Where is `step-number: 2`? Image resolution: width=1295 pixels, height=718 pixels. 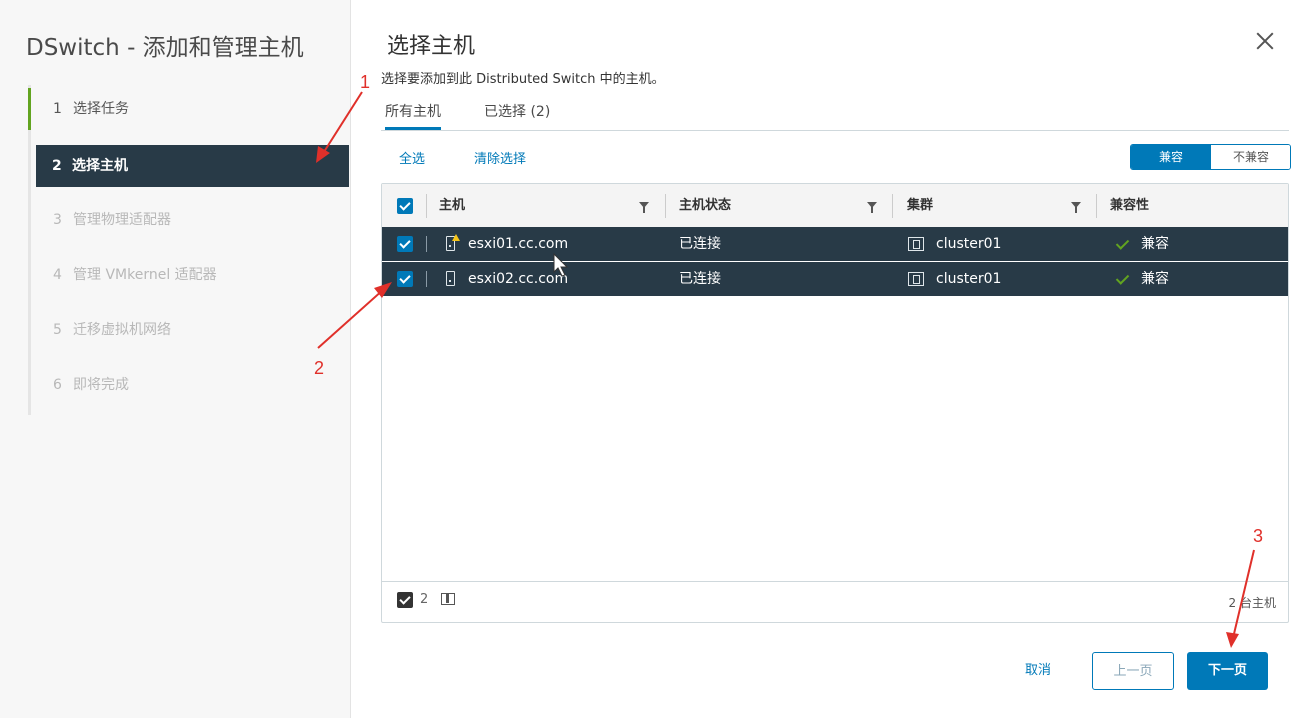
step-number: 2 is located at coordinates (57, 166).